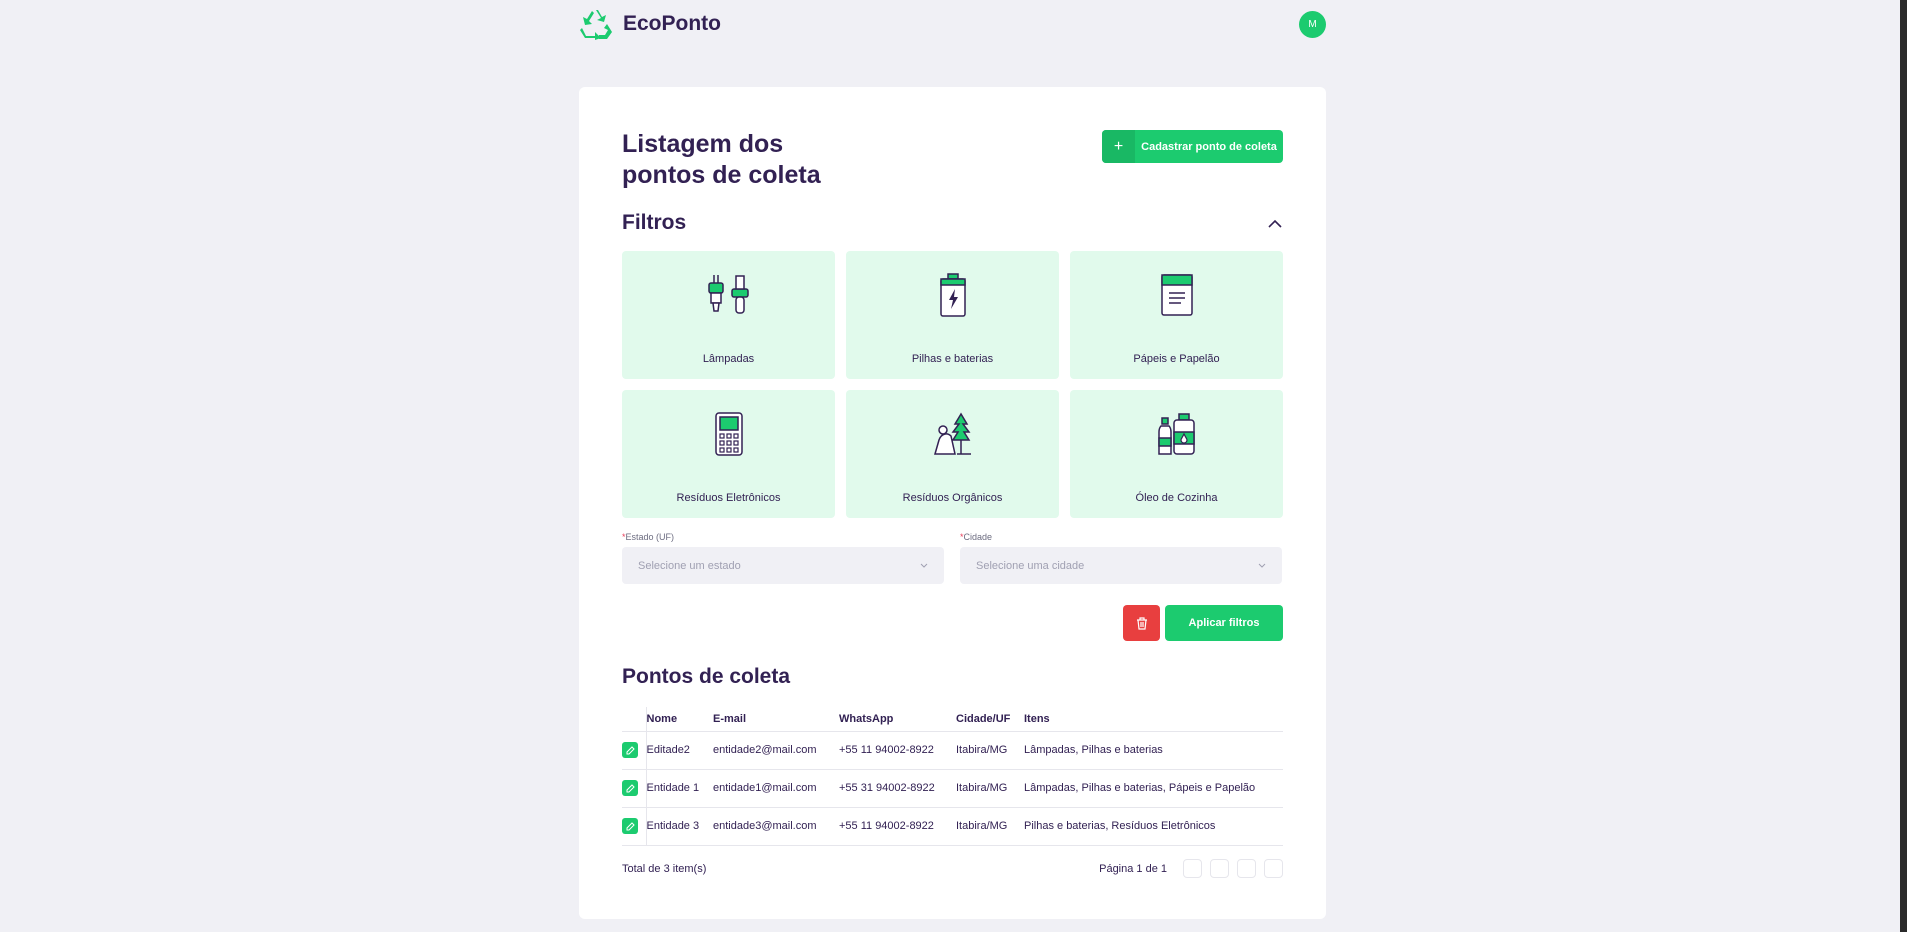 This screenshot has width=1907, height=932. I want to click on filter-item-organicos: Resíduos Orgânicos, so click(952, 454).